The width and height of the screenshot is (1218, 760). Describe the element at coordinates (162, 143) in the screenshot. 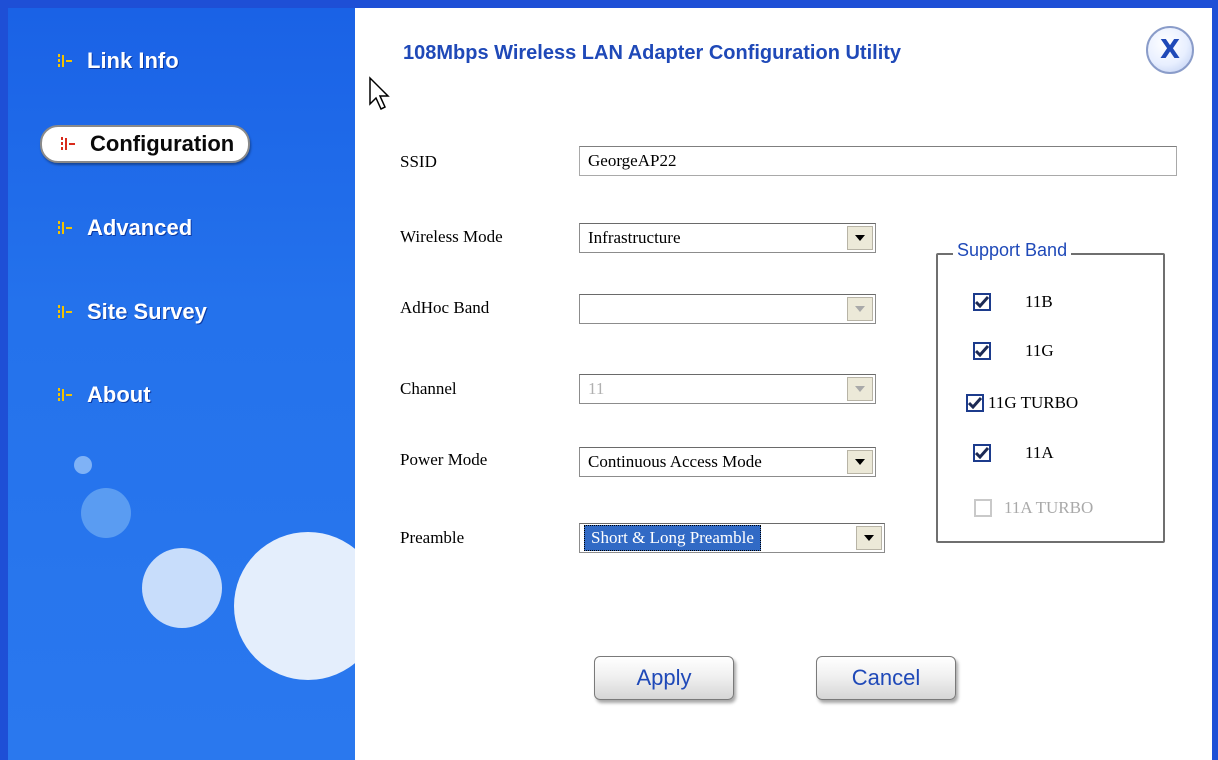

I see `sidebar-item-label: Configuration` at that location.